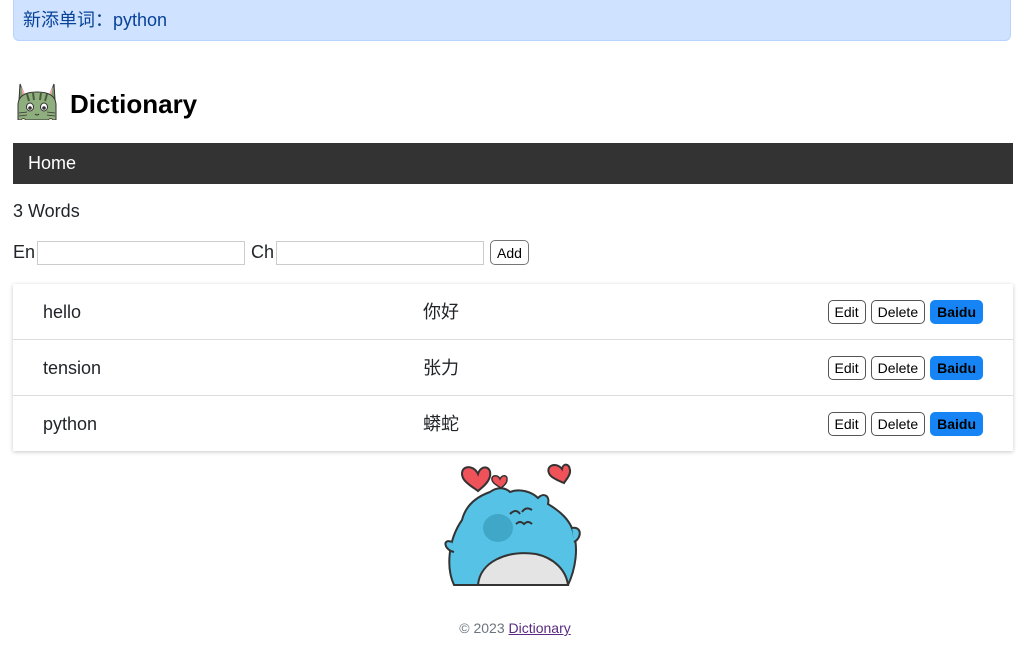 This screenshot has height=667, width=1030. Describe the element at coordinates (513, 163) in the screenshot. I see `navbar: Home` at that location.